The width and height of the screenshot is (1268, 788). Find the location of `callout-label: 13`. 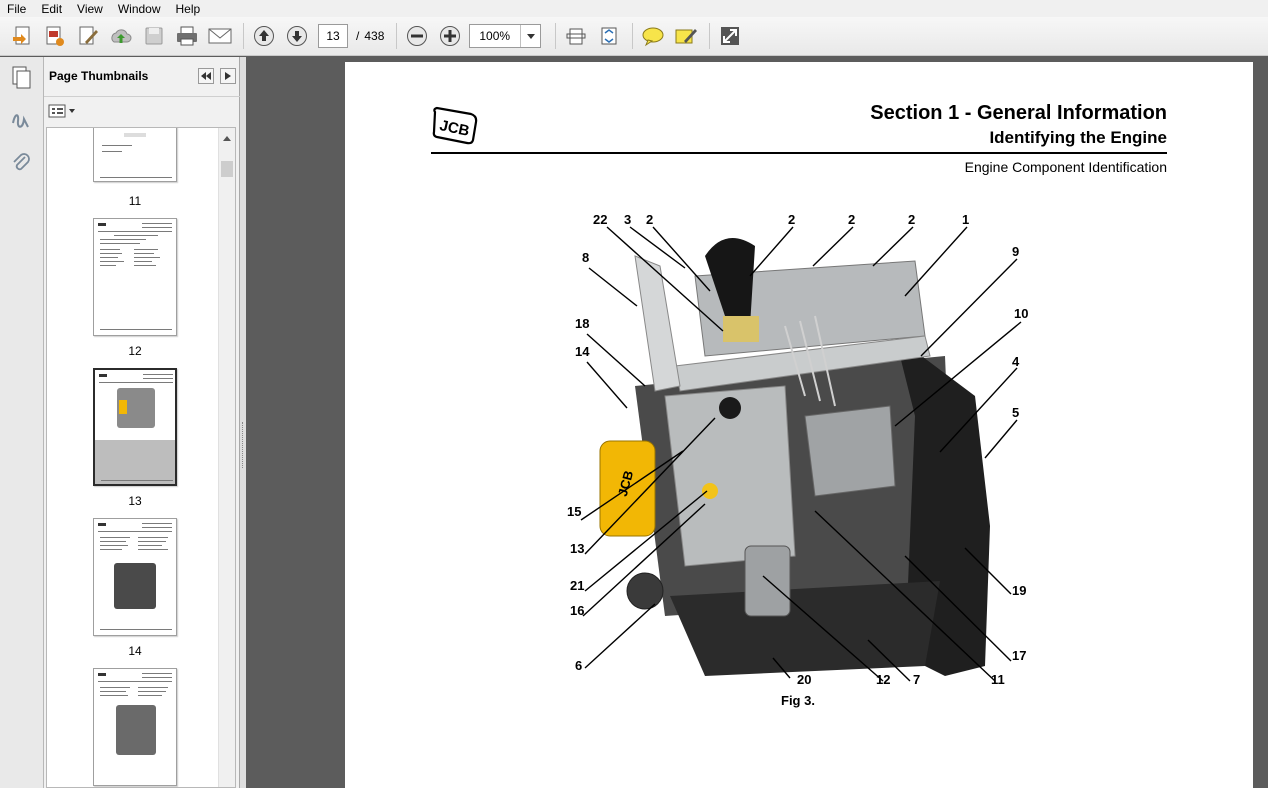

callout-label: 13 is located at coordinates (577, 548).